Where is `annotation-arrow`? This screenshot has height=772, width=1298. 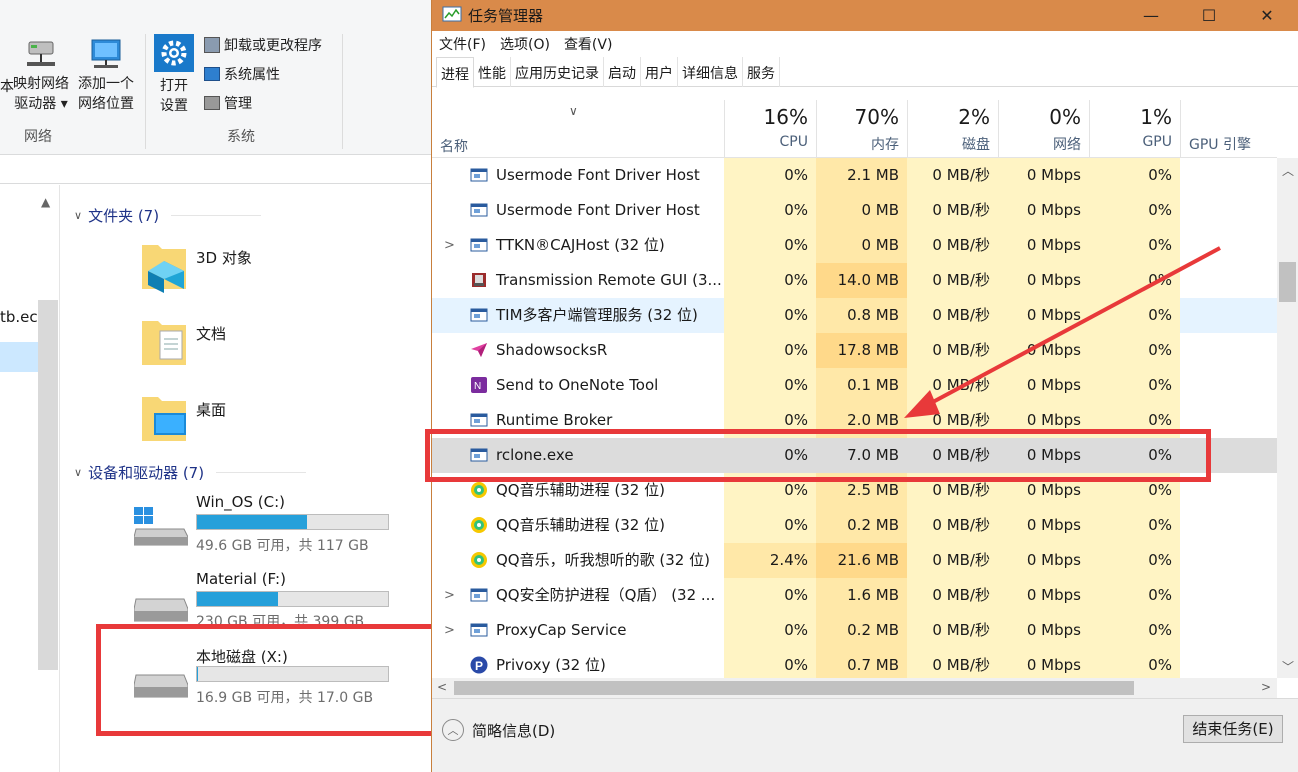 annotation-arrow is located at coordinates (1062, 332).